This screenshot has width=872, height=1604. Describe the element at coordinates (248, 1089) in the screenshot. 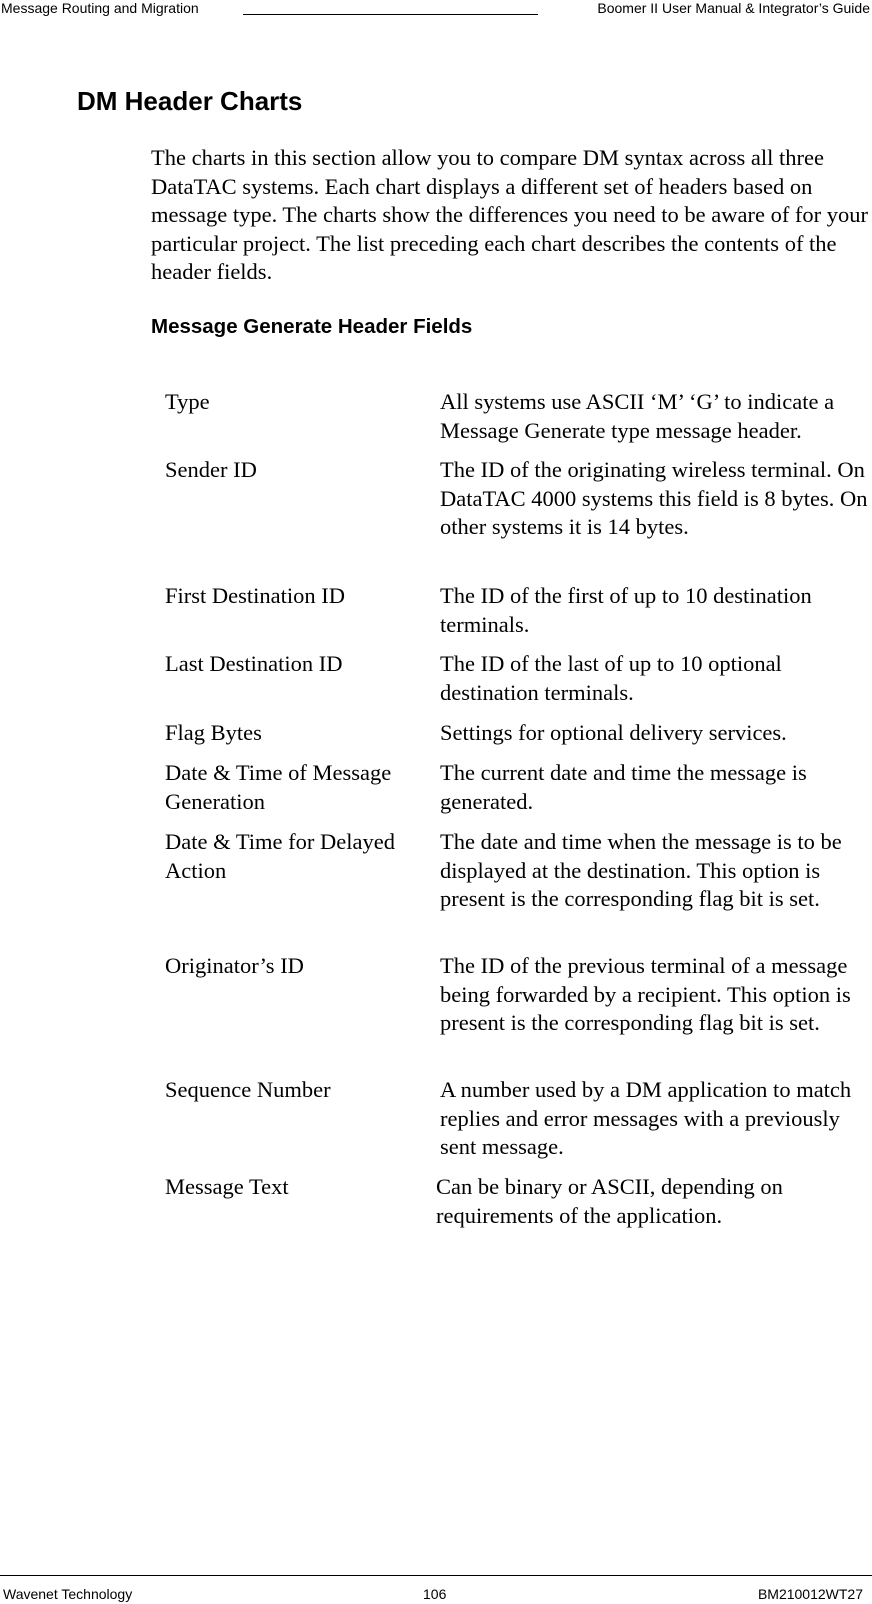

I see `field-term: Sequence Number` at that location.